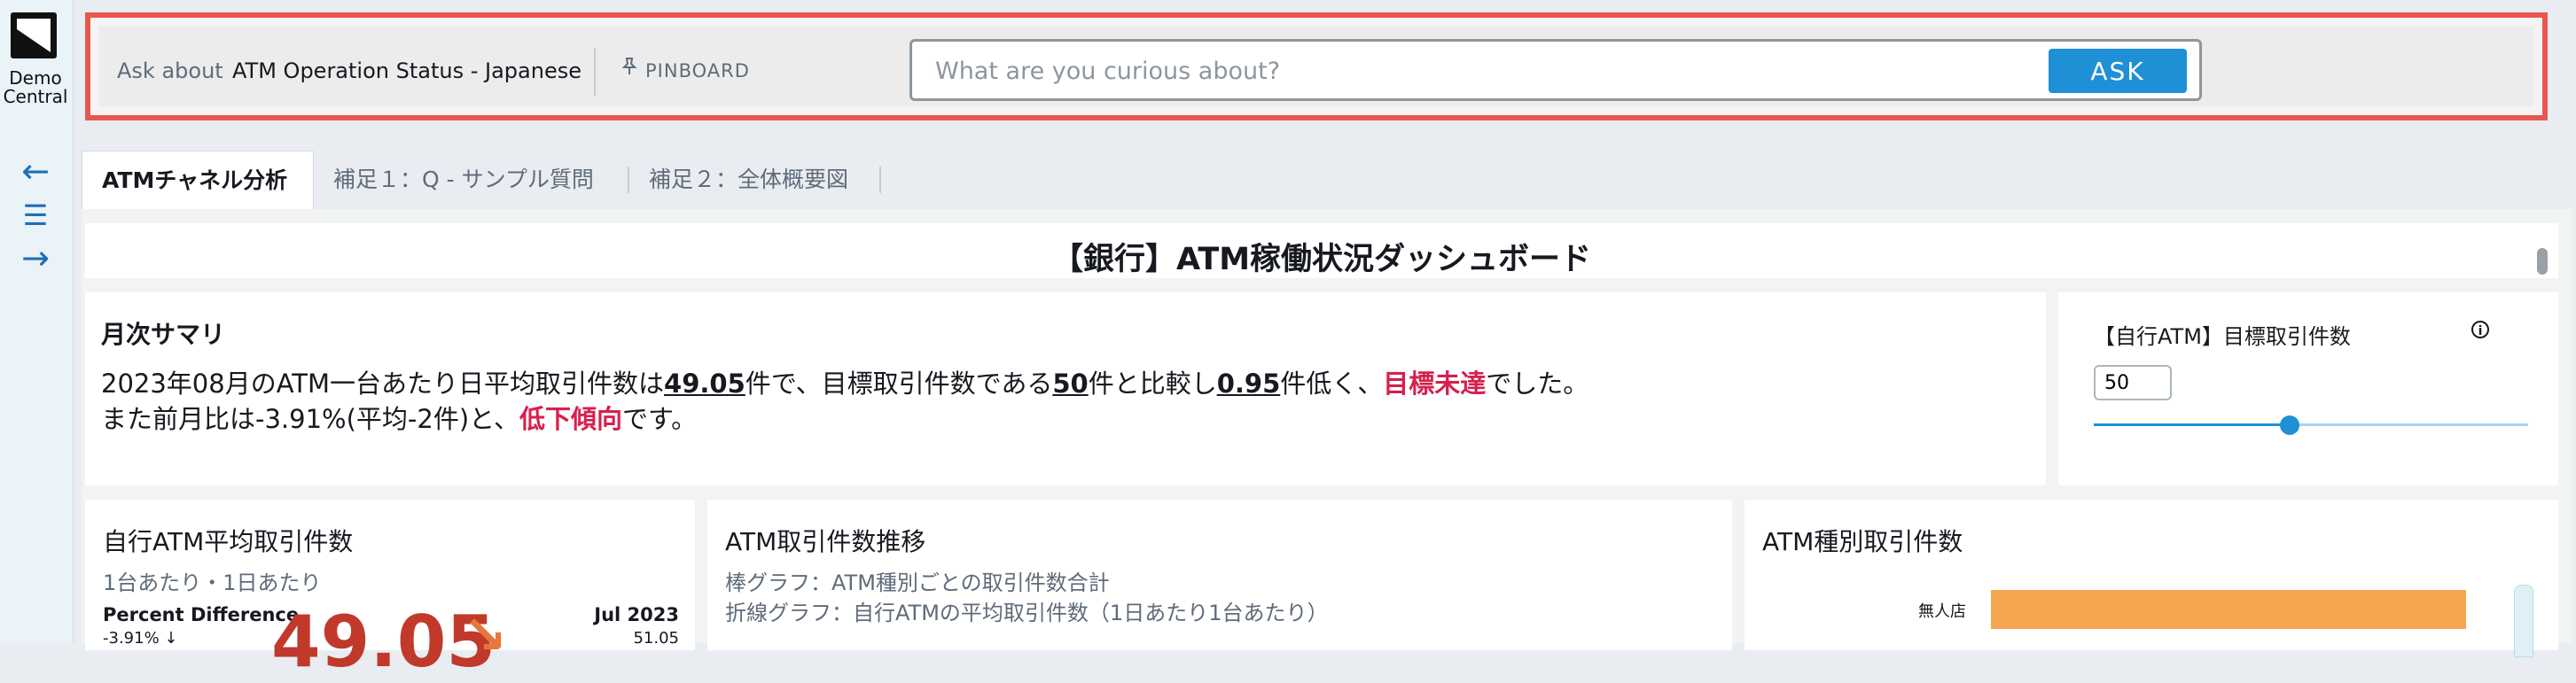 The width and height of the screenshot is (2576, 683). Describe the element at coordinates (1863, 541) in the screenshot. I see `atm-type-title: ATM種別取引件数` at that location.